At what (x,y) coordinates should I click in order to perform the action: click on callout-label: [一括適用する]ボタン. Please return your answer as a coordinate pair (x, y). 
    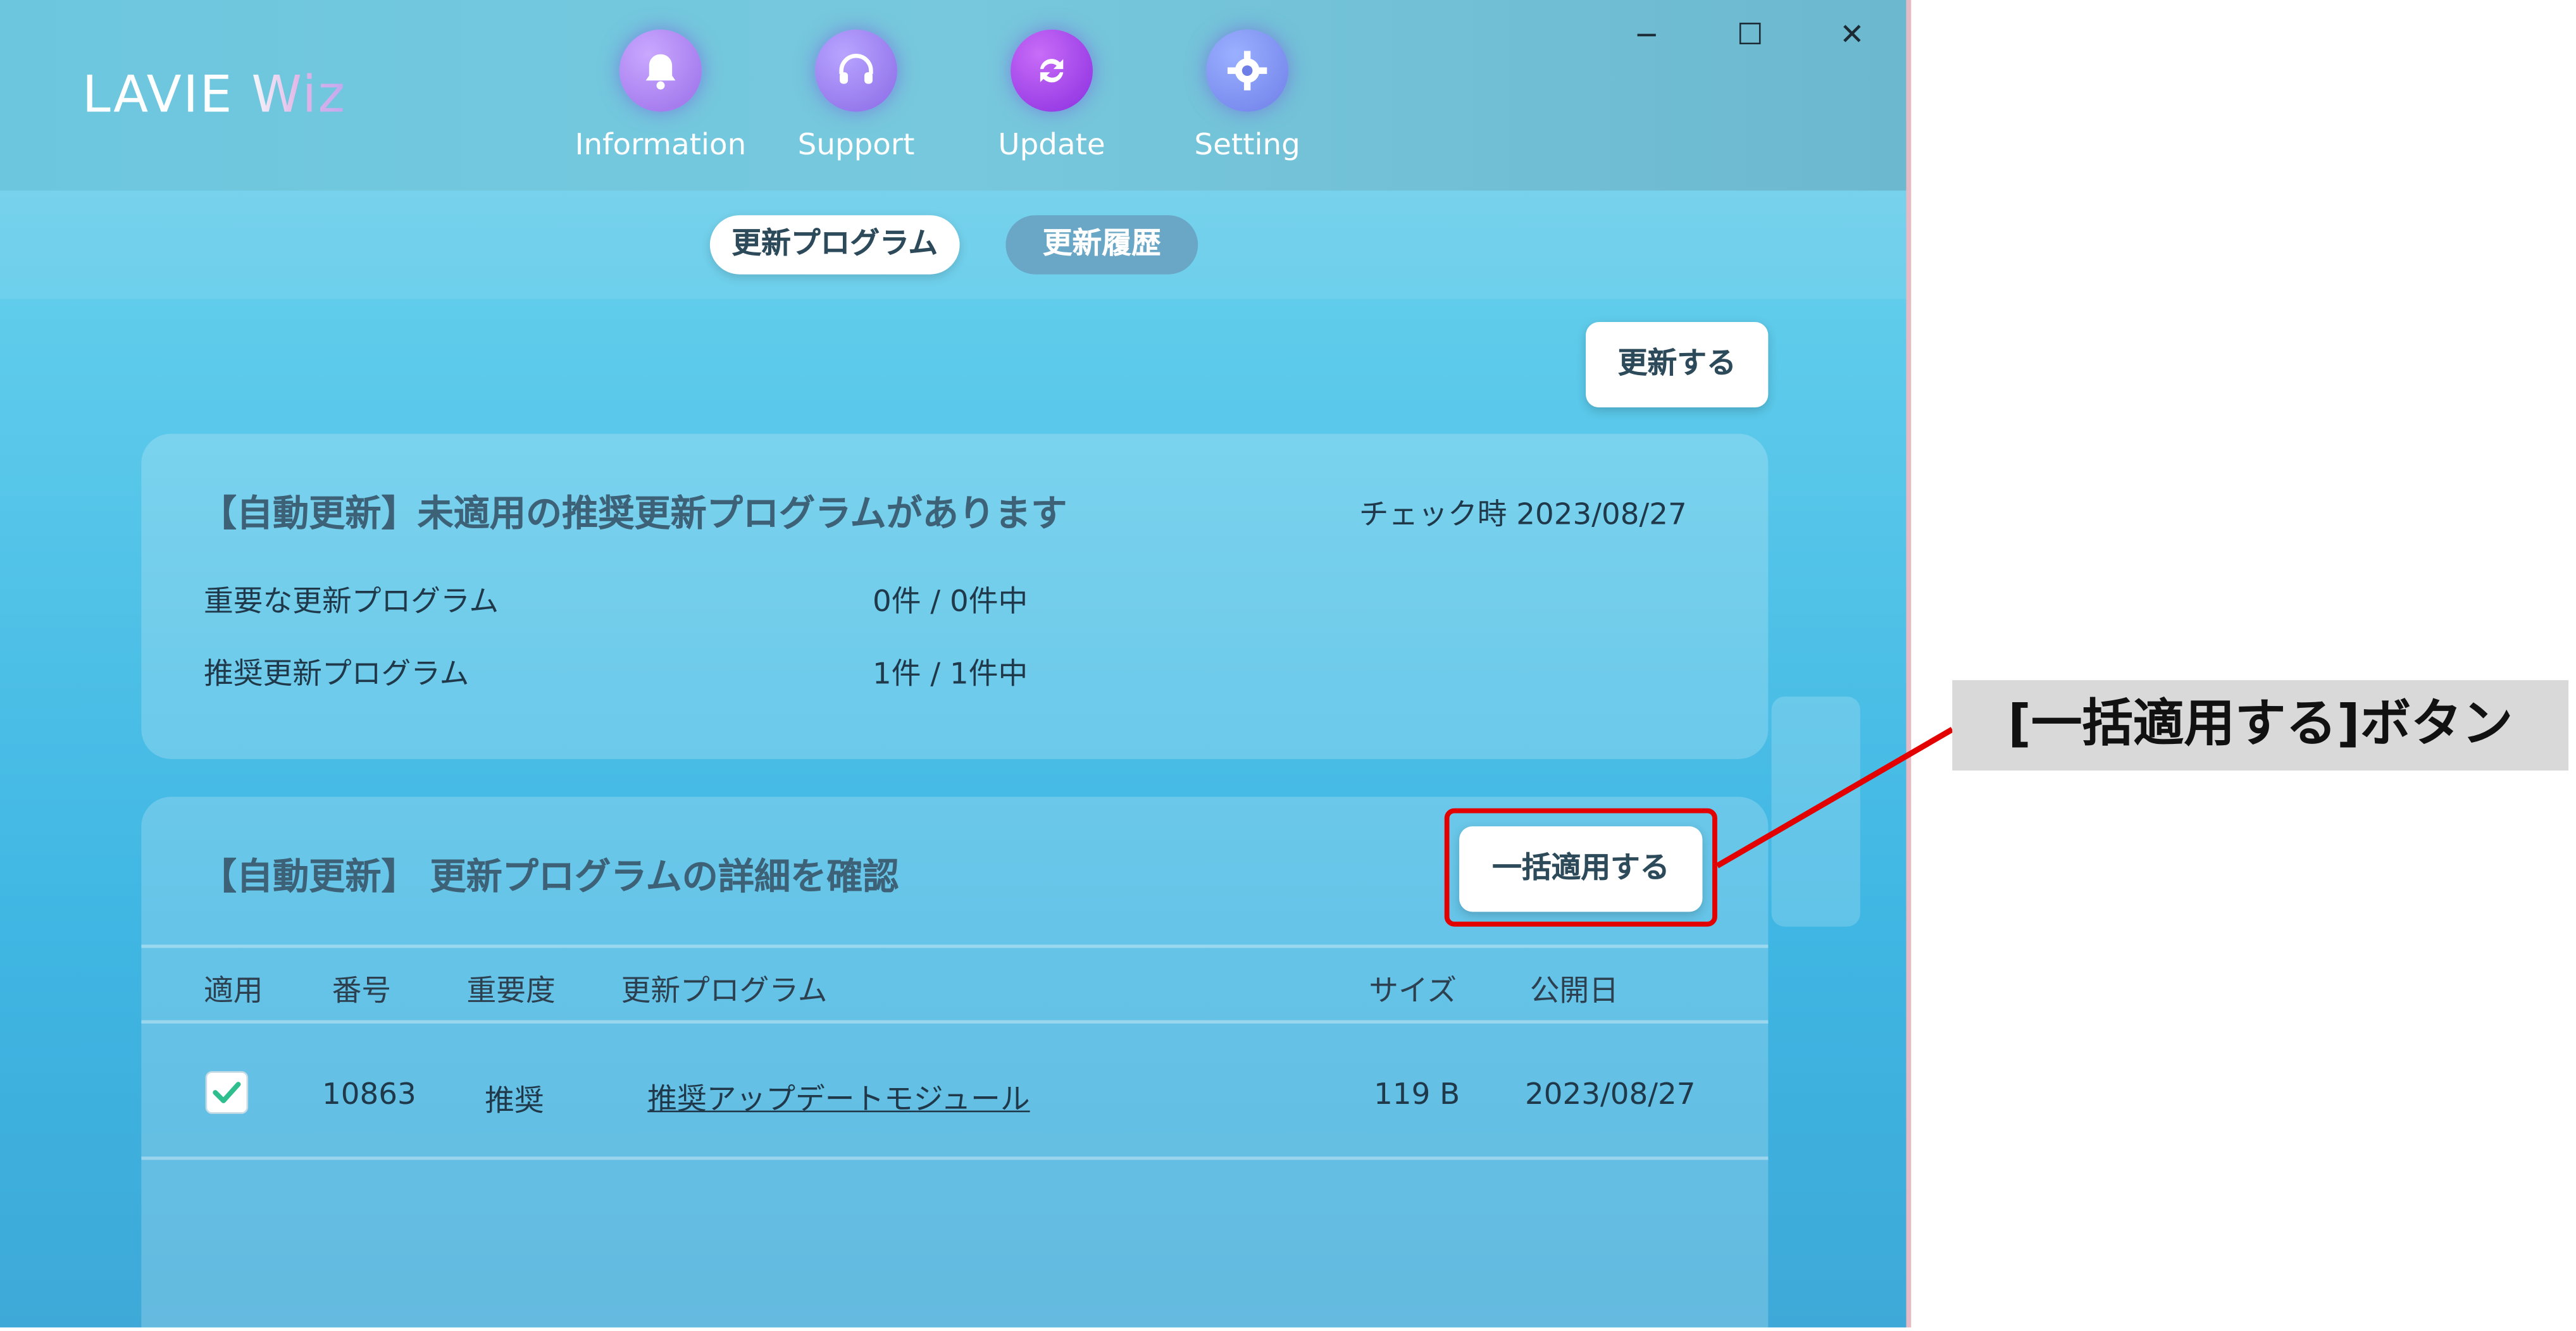
    Looking at the image, I should click on (2260, 725).